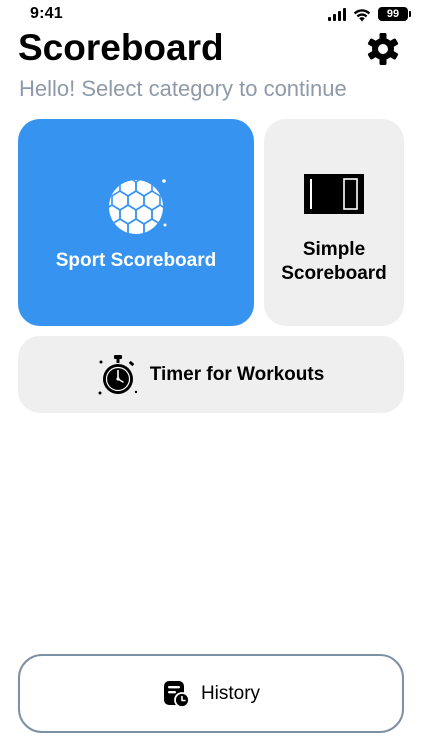  What do you see at coordinates (121, 47) in the screenshot?
I see `page-title: Scoreboard` at bounding box center [121, 47].